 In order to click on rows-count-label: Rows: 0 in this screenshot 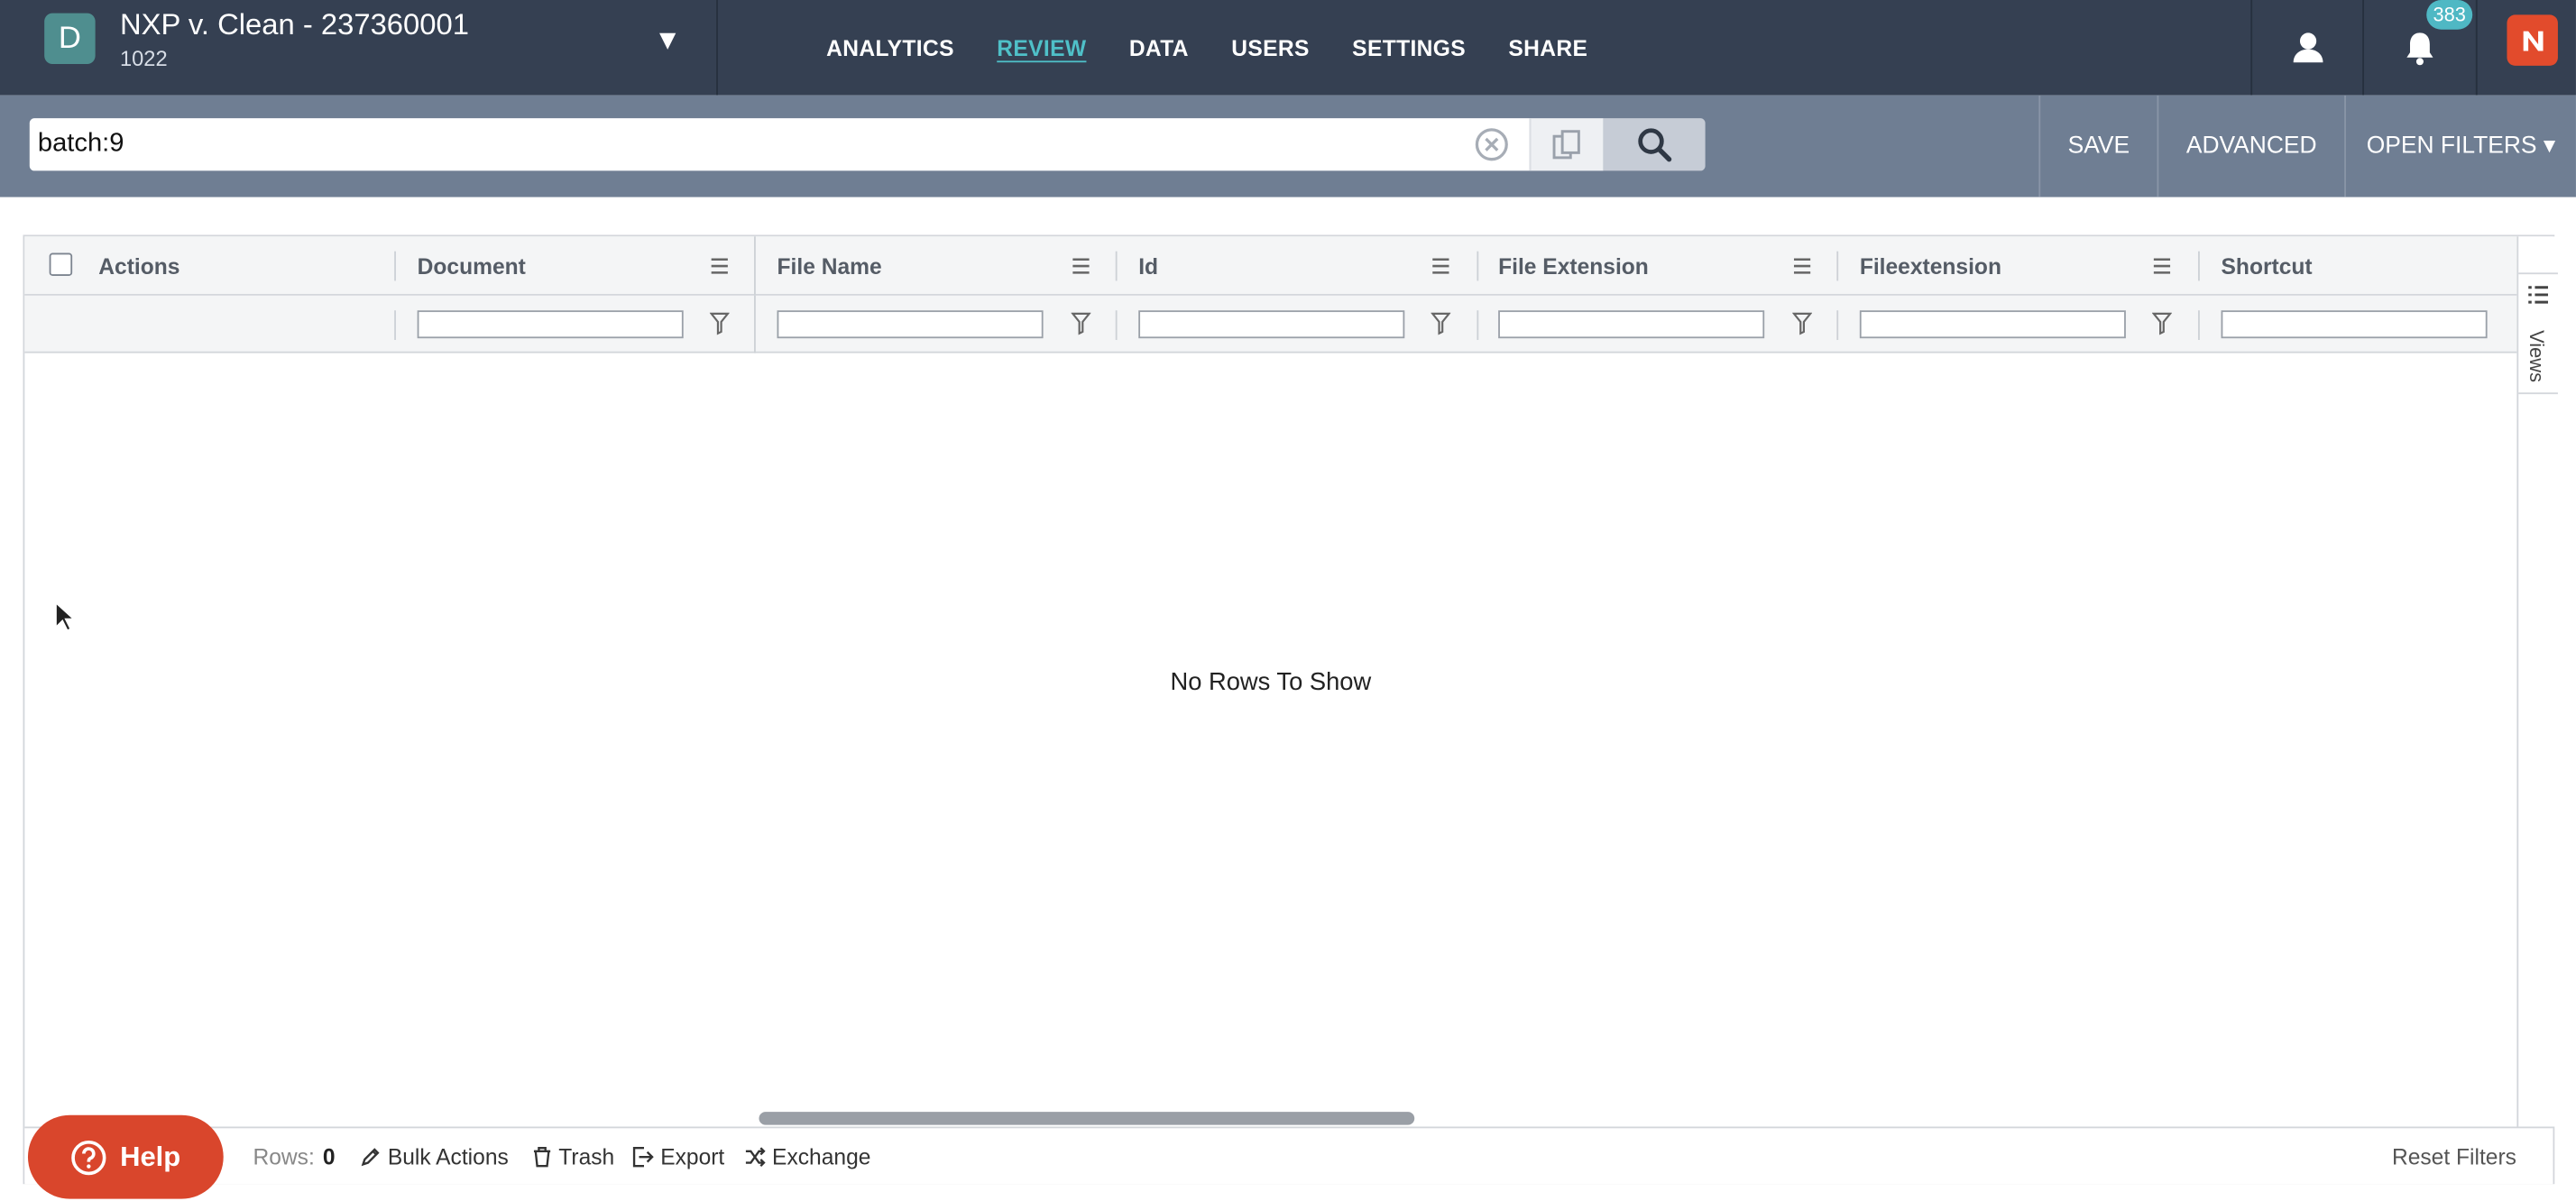, I will do `click(294, 1157)`.